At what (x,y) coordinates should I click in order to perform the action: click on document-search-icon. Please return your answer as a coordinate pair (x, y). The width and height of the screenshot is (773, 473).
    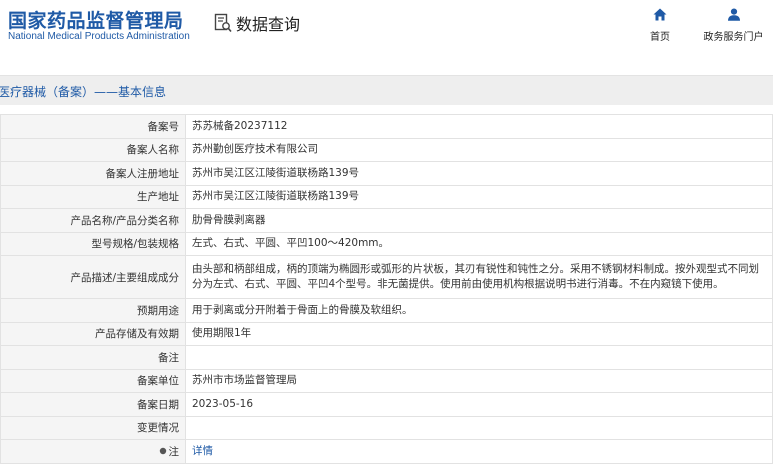
    Looking at the image, I should click on (223, 23).